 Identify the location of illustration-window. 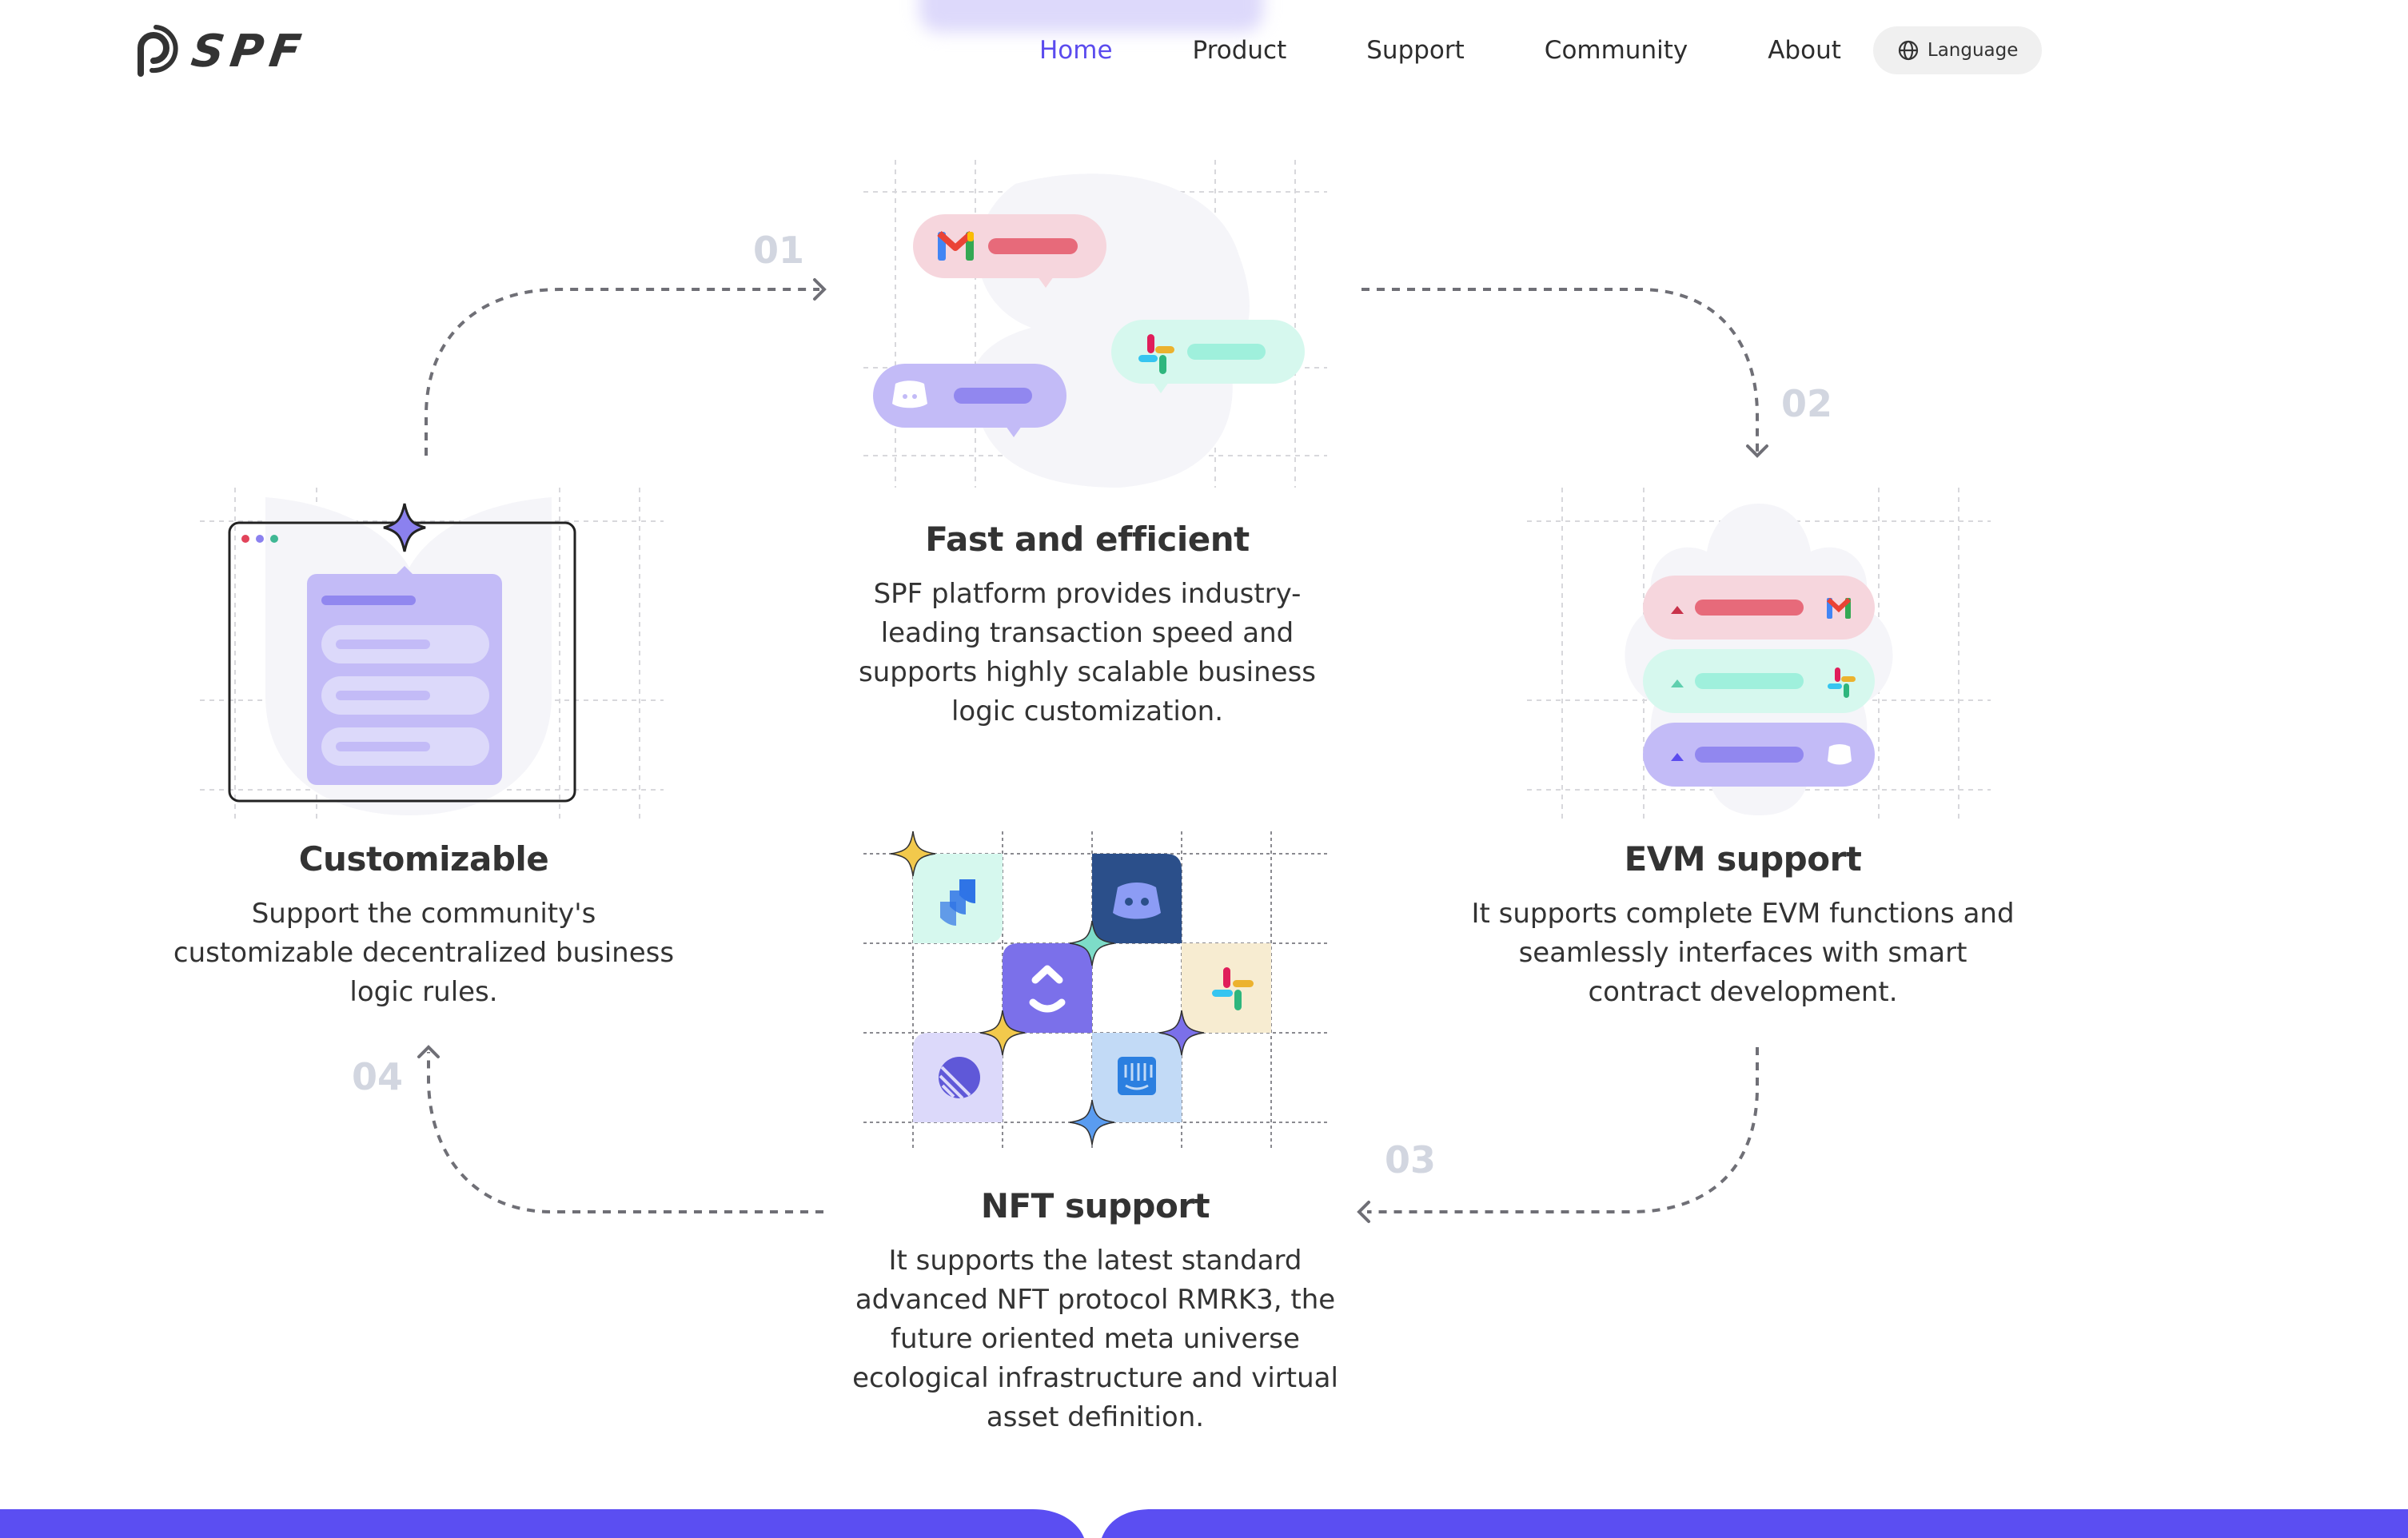
(432, 655).